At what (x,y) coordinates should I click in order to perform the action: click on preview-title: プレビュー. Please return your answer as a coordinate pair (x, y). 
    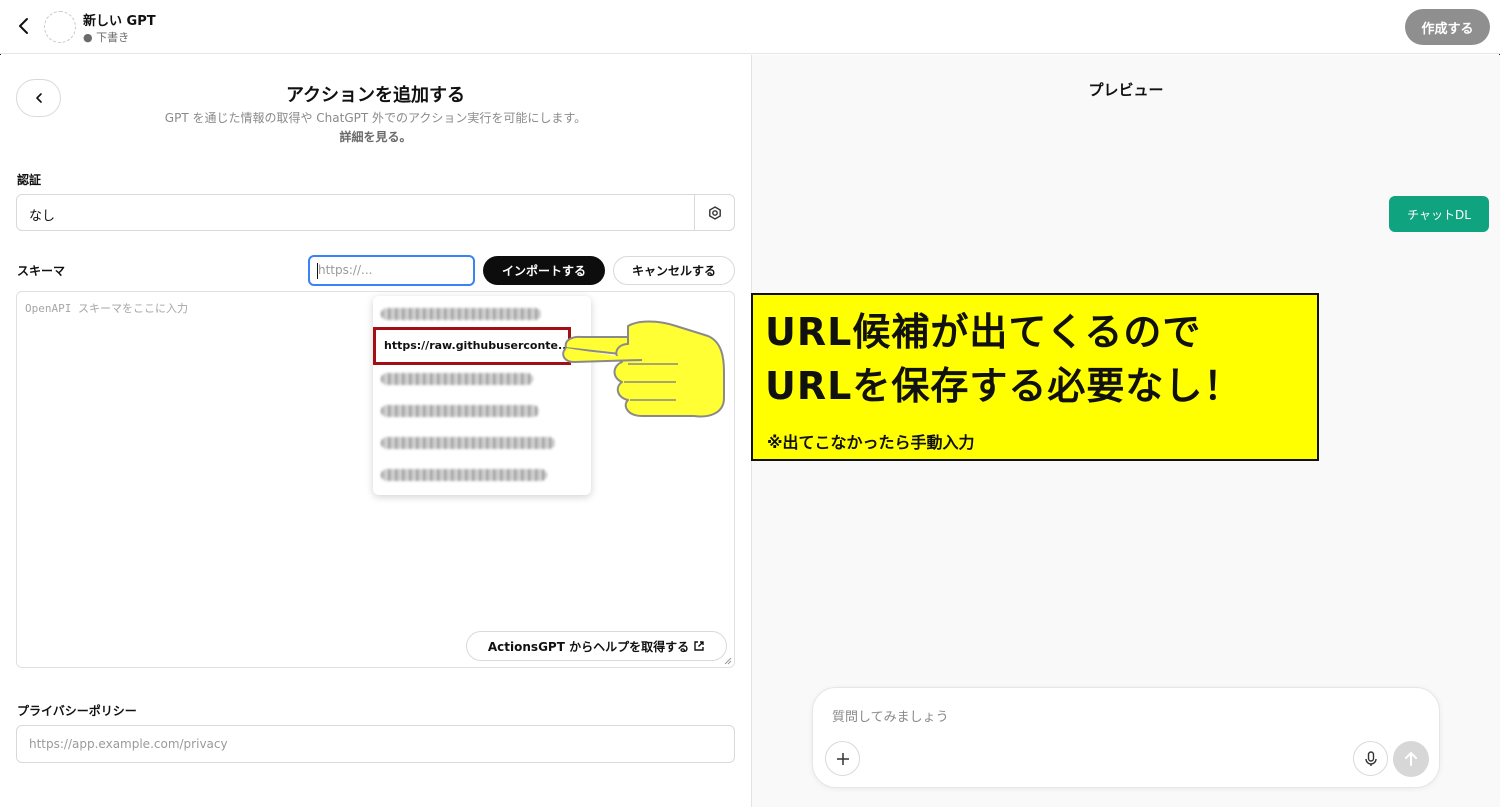
    Looking at the image, I should click on (1126, 90).